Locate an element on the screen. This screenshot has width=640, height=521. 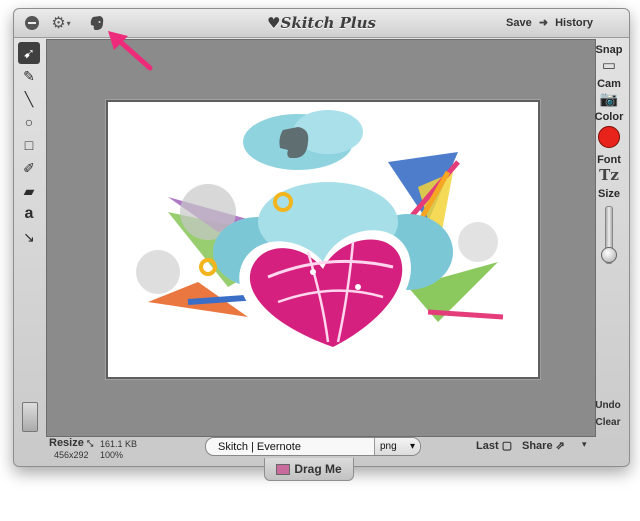
chevron-down-icon: ▾ is located at coordinates (412, 446).